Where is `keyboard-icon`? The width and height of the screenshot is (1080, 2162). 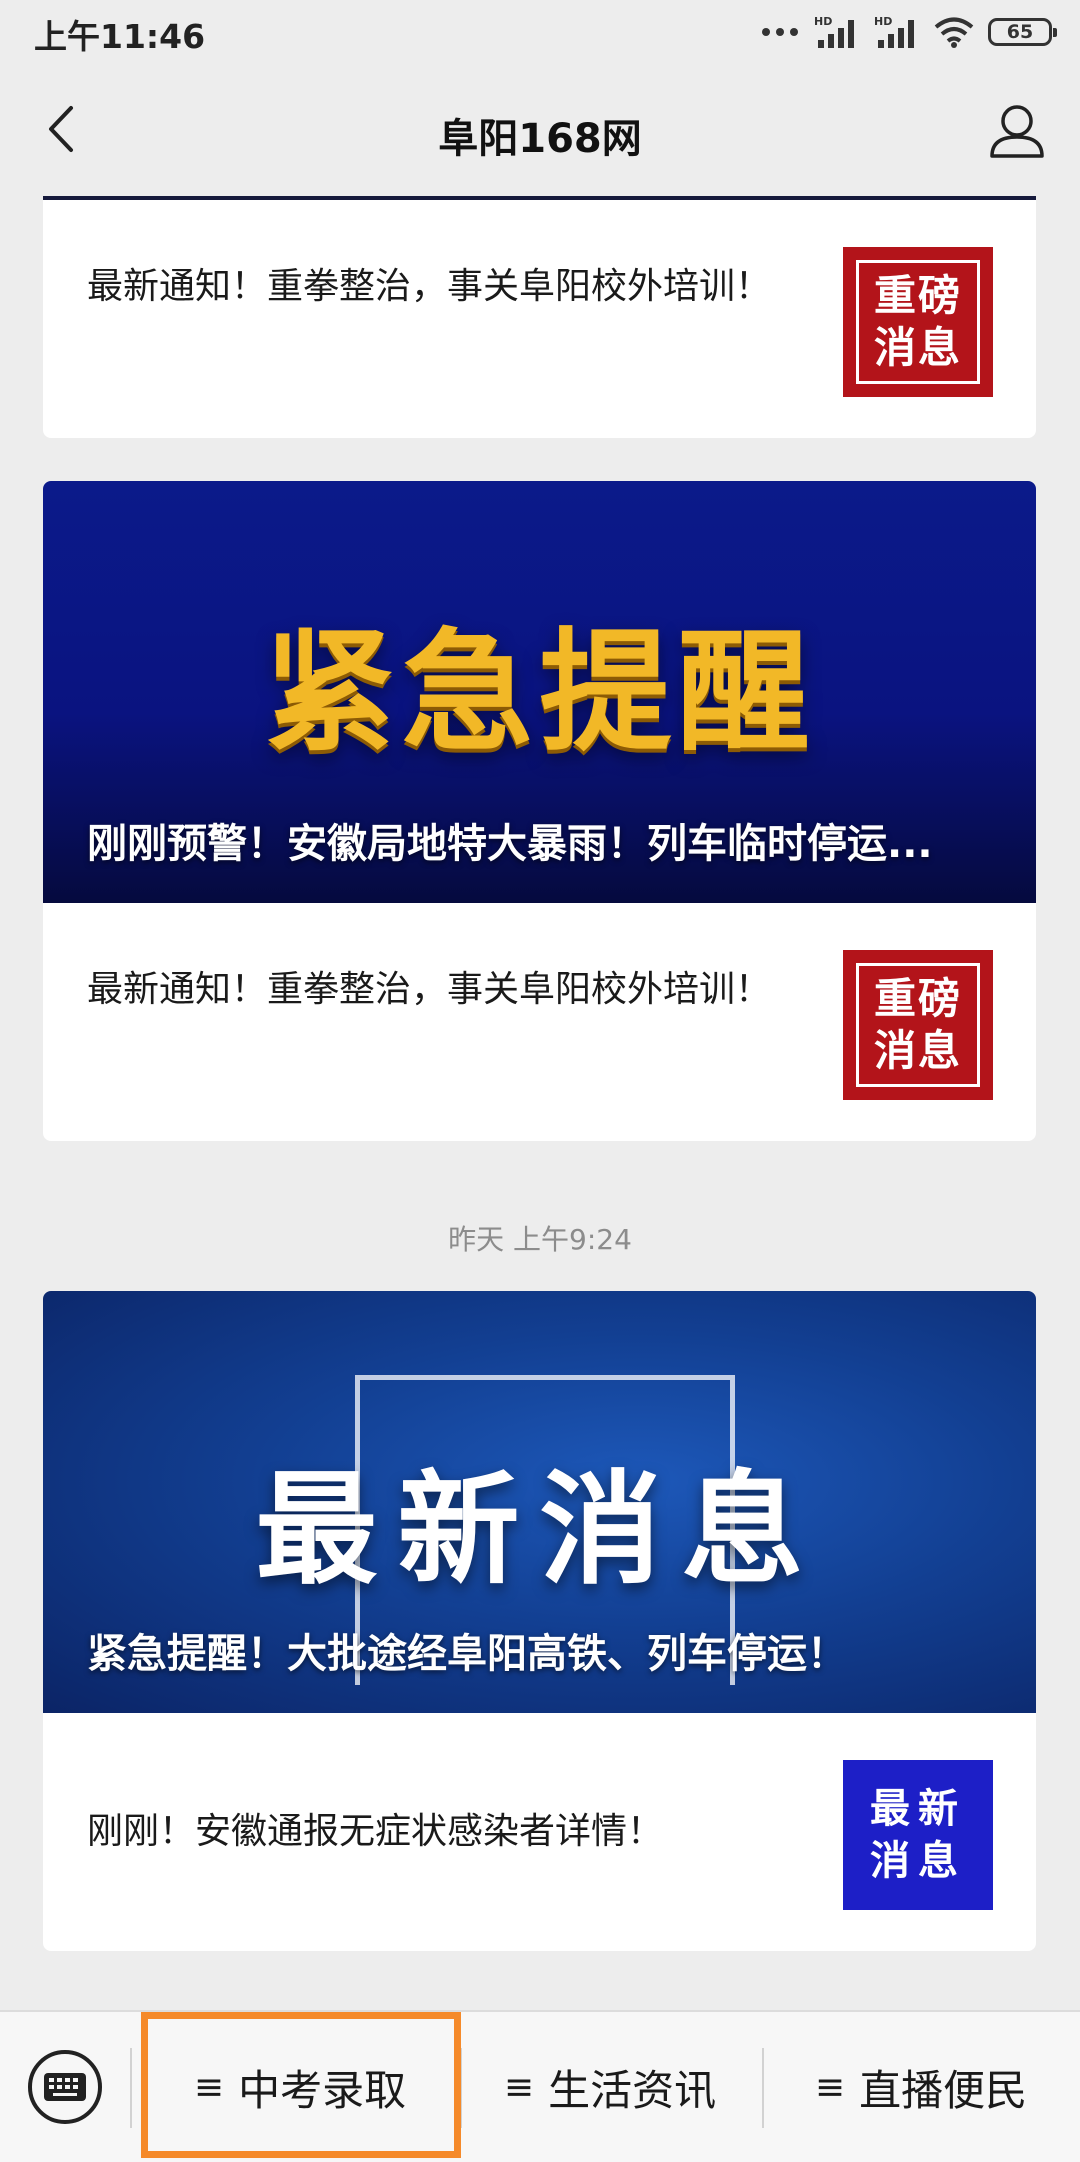
keyboard-icon is located at coordinates (65, 2087).